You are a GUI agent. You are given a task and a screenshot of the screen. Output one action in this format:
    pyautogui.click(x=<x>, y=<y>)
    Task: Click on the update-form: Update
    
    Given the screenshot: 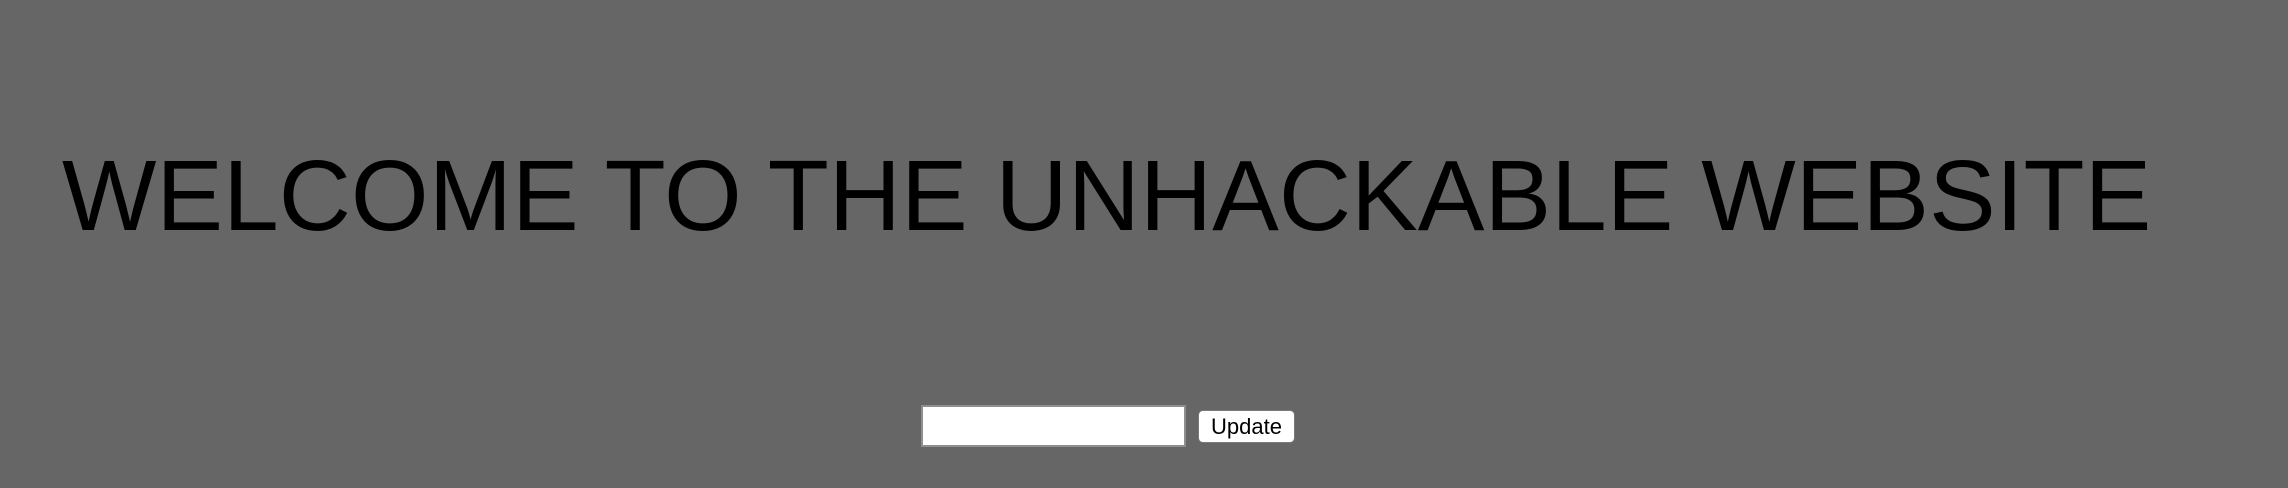 What is the action you would take?
    pyautogui.click(x=1108, y=426)
    